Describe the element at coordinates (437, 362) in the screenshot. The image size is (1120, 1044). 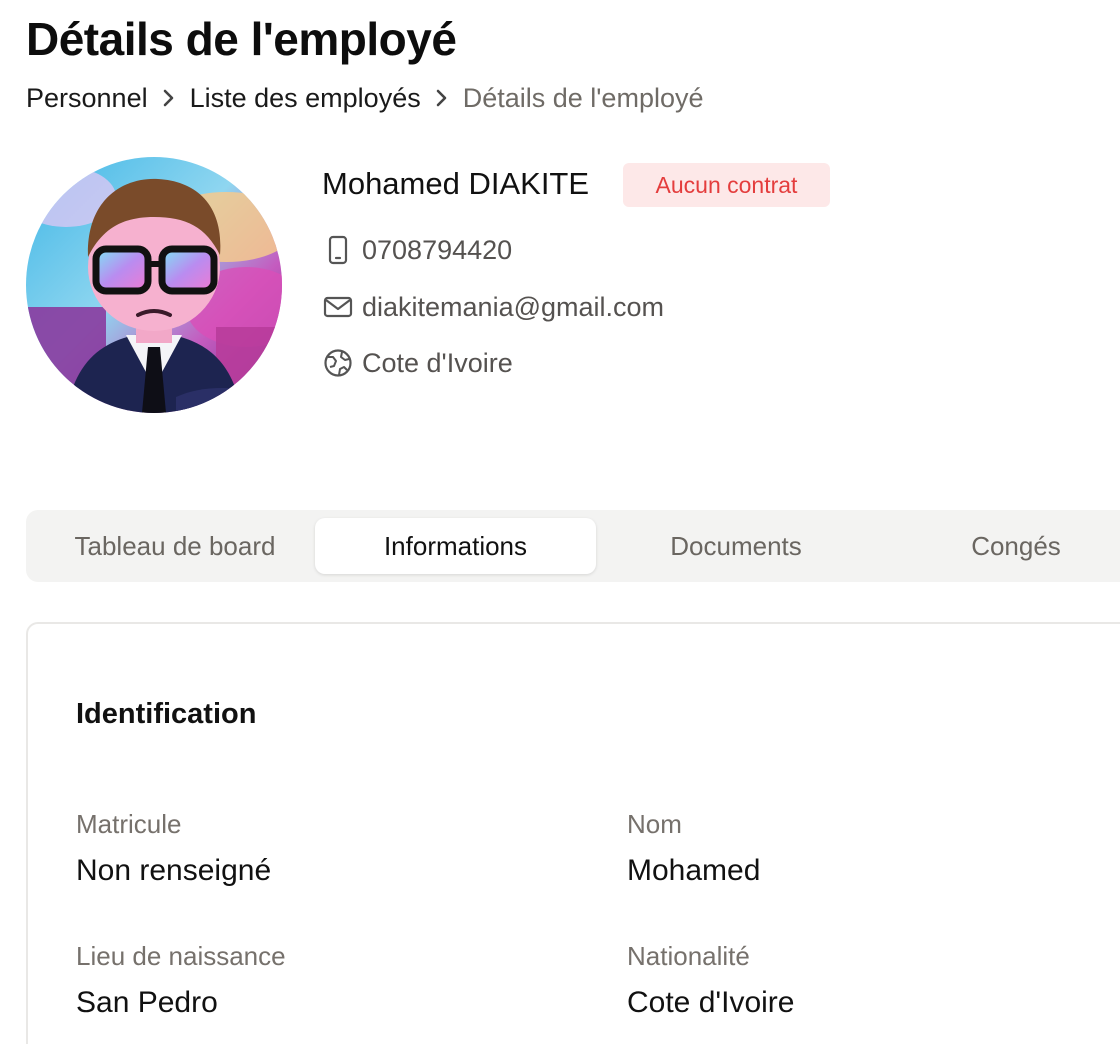
I see `country-name: Cote d'Ivoire` at that location.